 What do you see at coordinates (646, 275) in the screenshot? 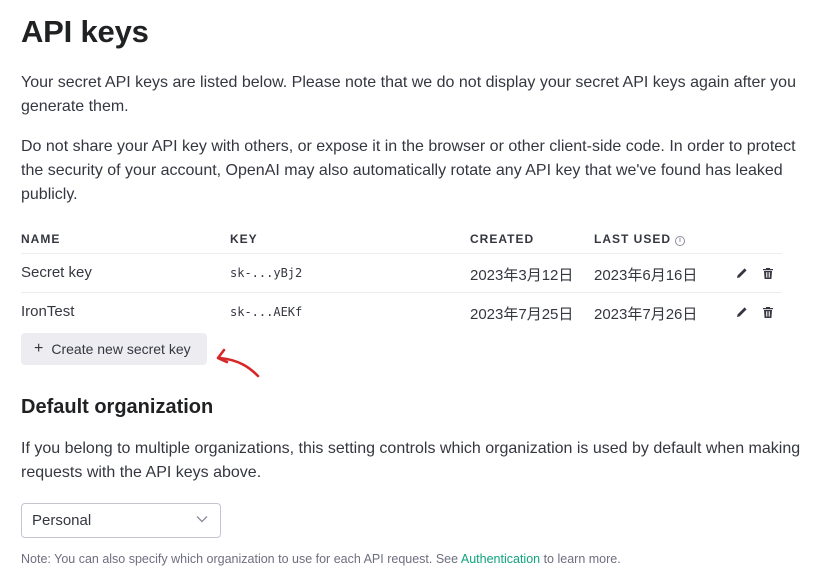
I see `key-last-used: 2023年6月16日` at bounding box center [646, 275].